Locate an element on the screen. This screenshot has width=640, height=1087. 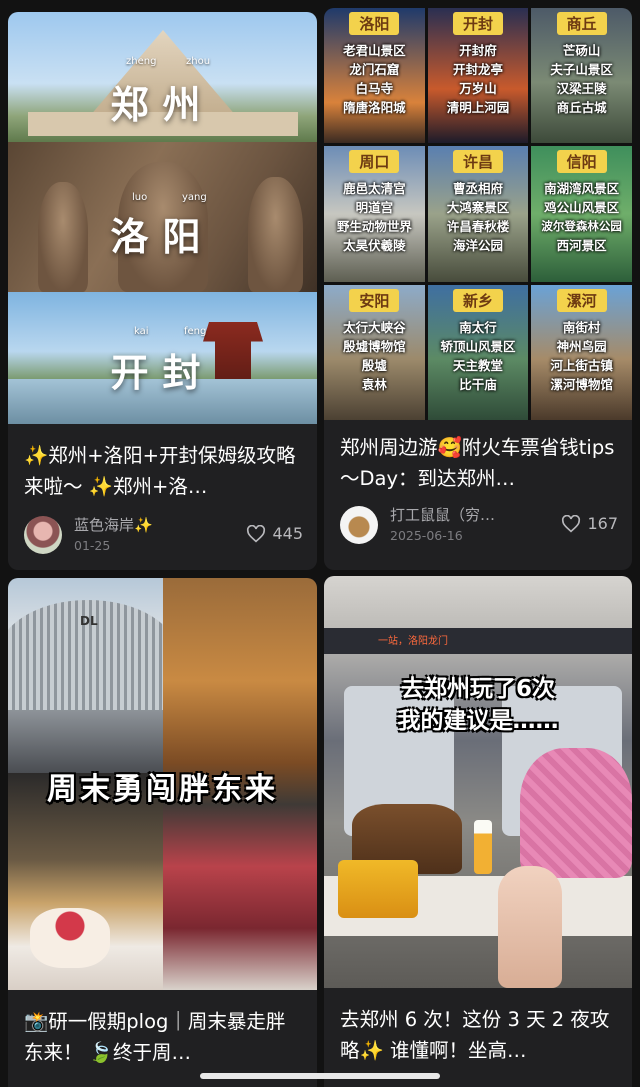
tile-spot: 曹丞相府 is located at coordinates (477, 189).